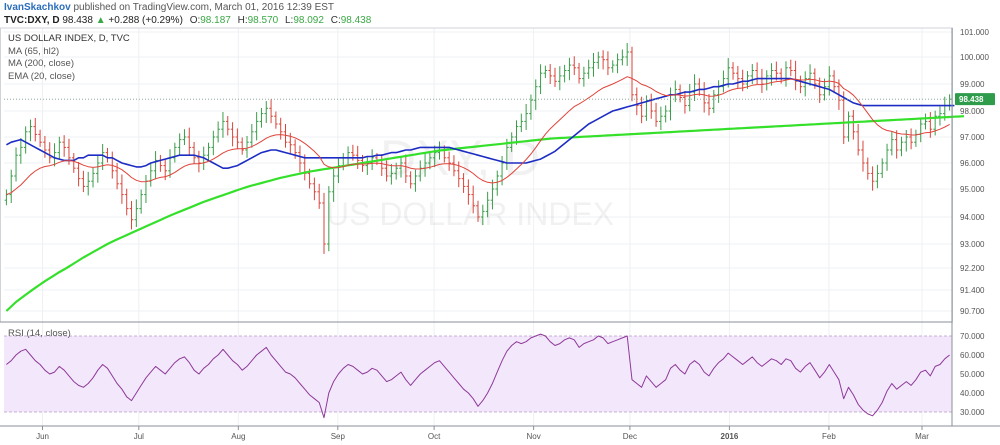 This screenshot has height=445, width=1000. What do you see at coordinates (434, 436) in the screenshot?
I see `time-tick-label: Oct` at bounding box center [434, 436].